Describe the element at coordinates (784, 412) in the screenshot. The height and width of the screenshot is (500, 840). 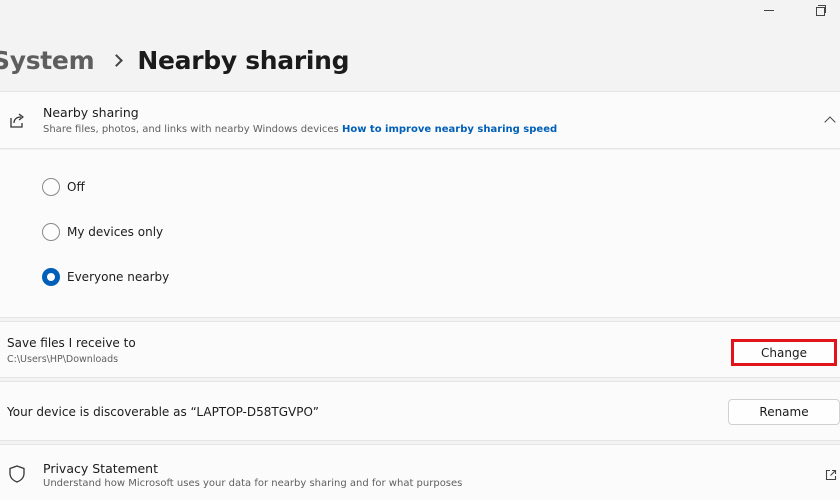
I see `rename-button: Rename` at that location.